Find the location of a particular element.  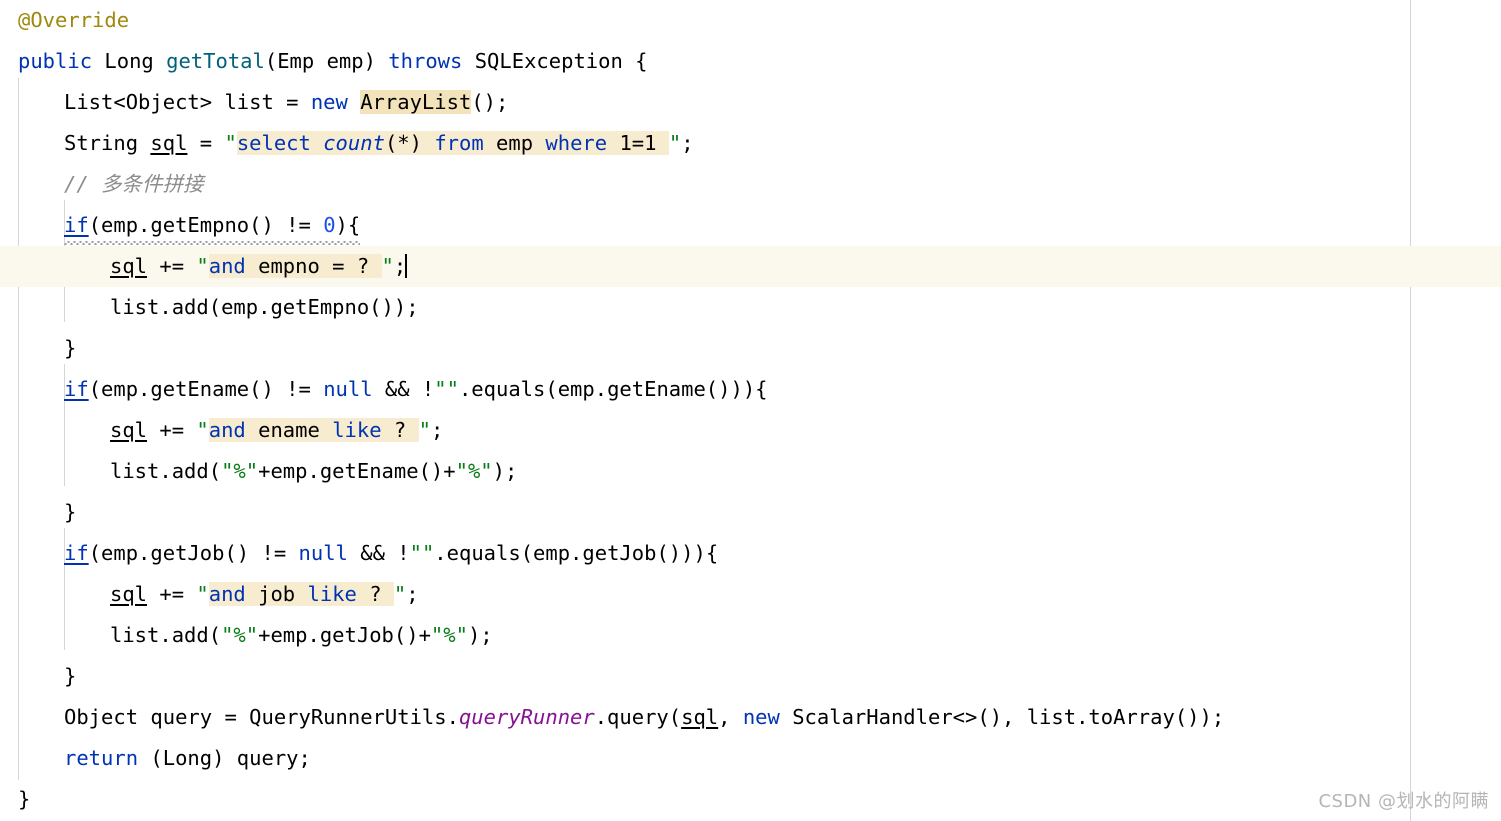

string-quote-close-3: " is located at coordinates (424, 430).